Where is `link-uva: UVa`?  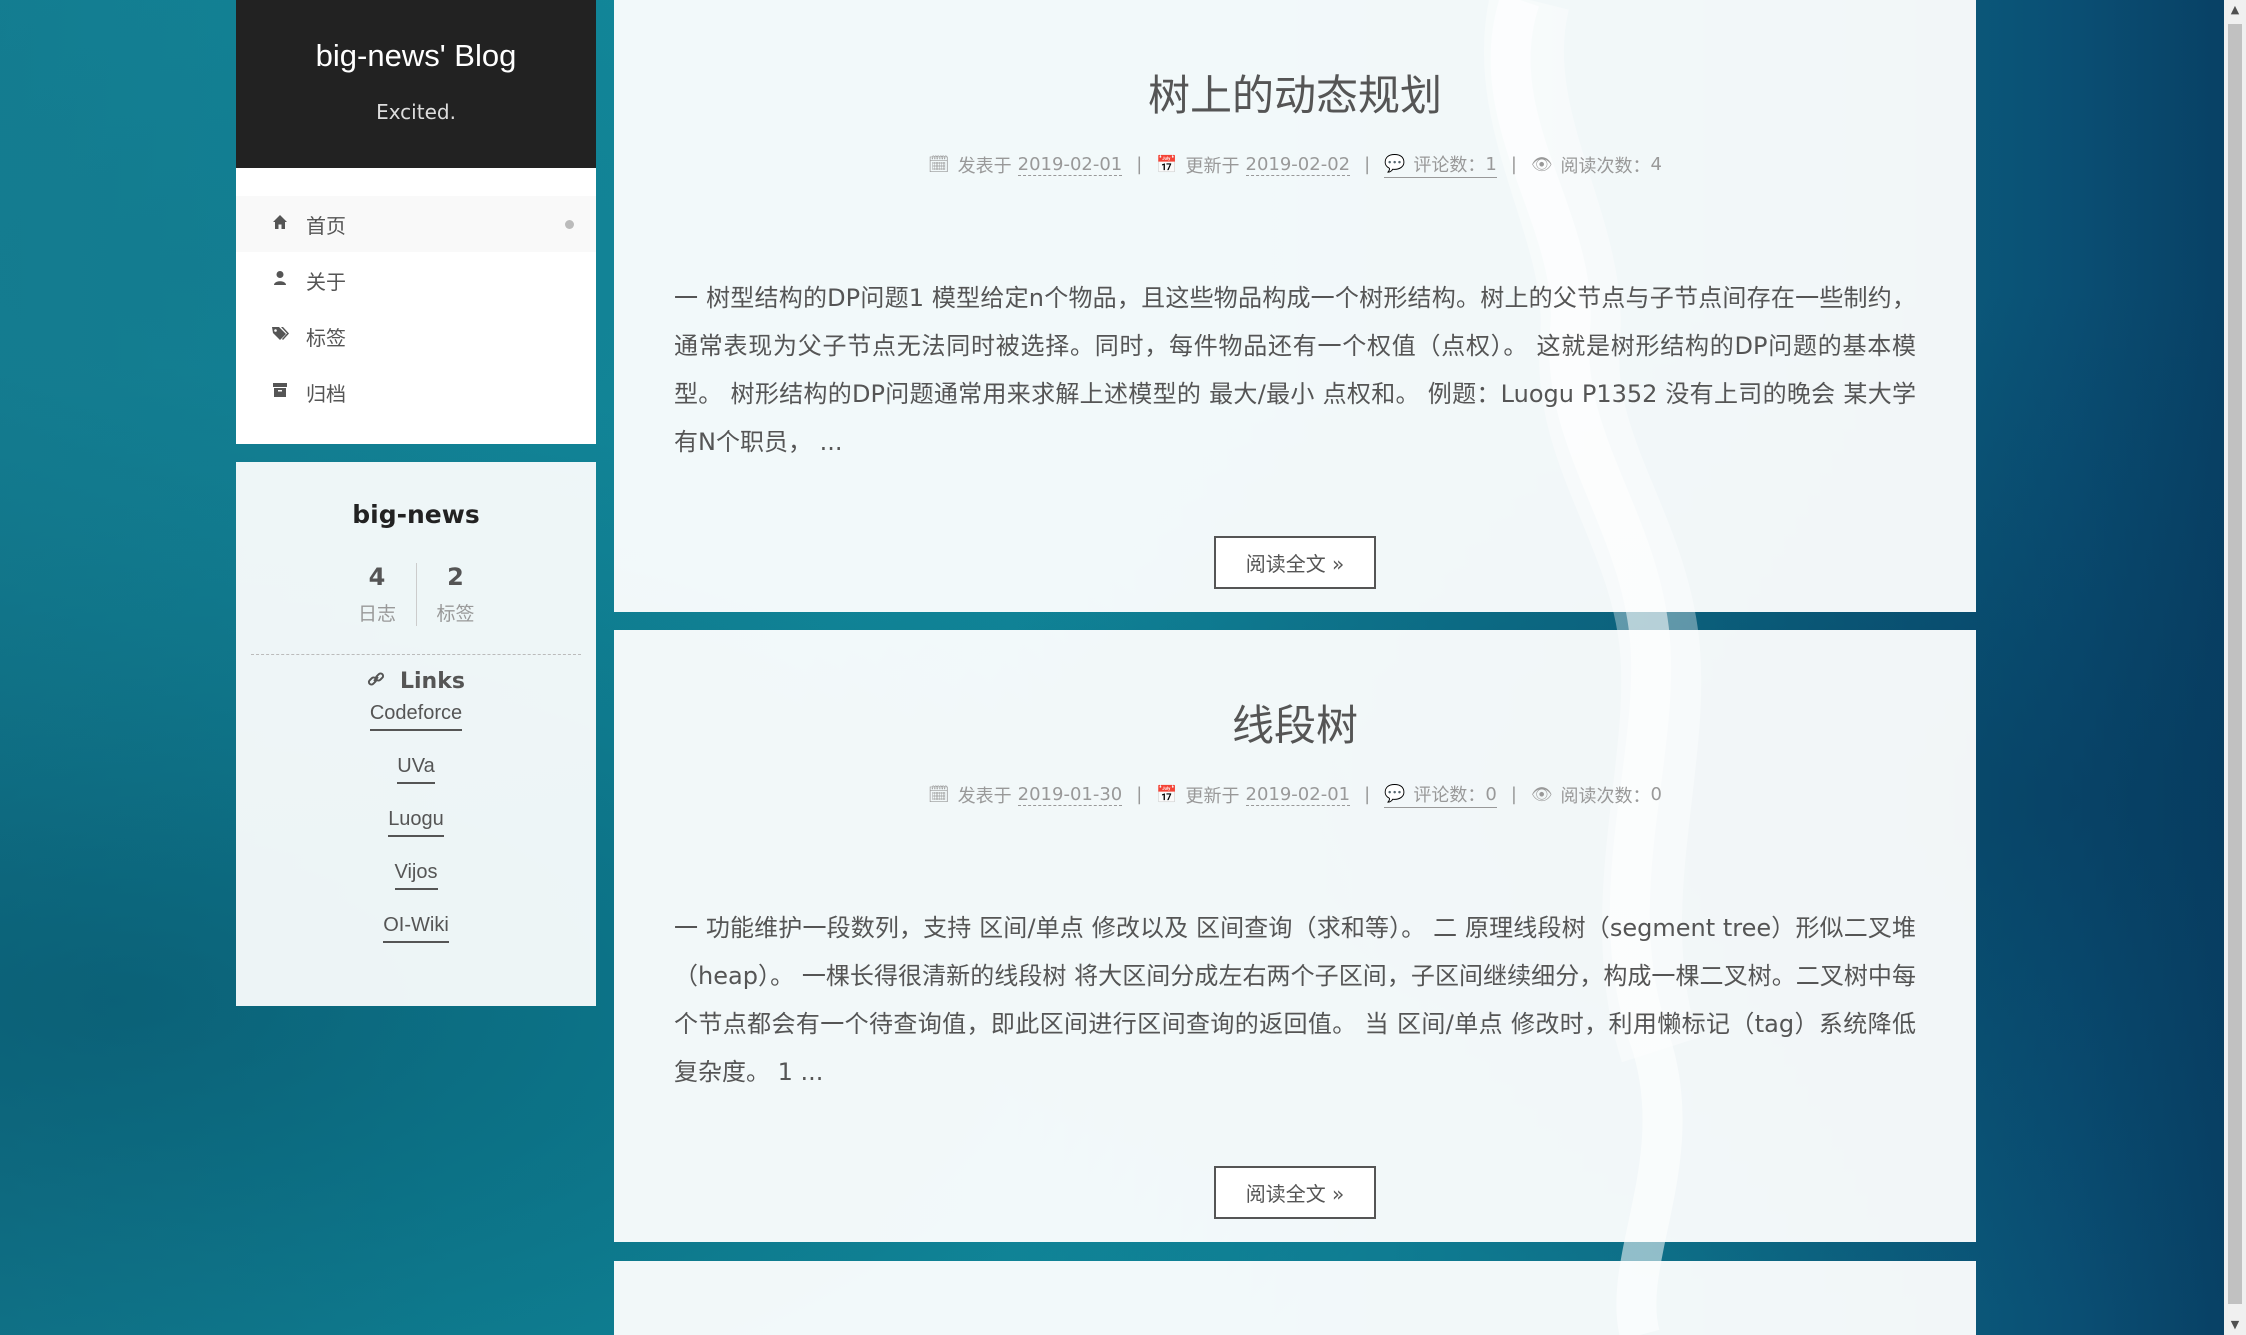 link-uva: UVa is located at coordinates (416, 769).